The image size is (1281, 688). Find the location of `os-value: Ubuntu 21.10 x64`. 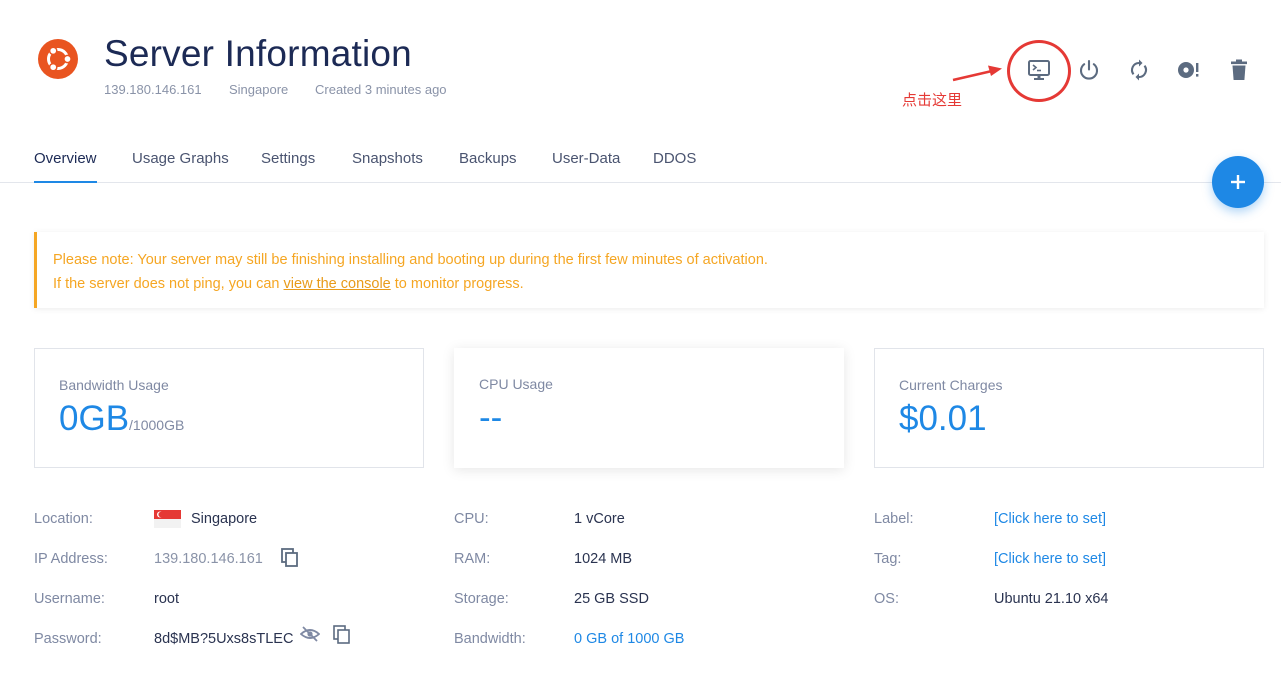

os-value: Ubuntu 21.10 x64 is located at coordinates (1051, 599).